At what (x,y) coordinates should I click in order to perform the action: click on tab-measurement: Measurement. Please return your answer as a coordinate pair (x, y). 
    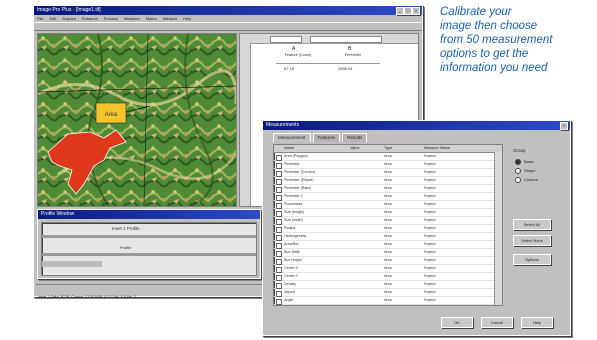
    Looking at the image, I should click on (292, 137).